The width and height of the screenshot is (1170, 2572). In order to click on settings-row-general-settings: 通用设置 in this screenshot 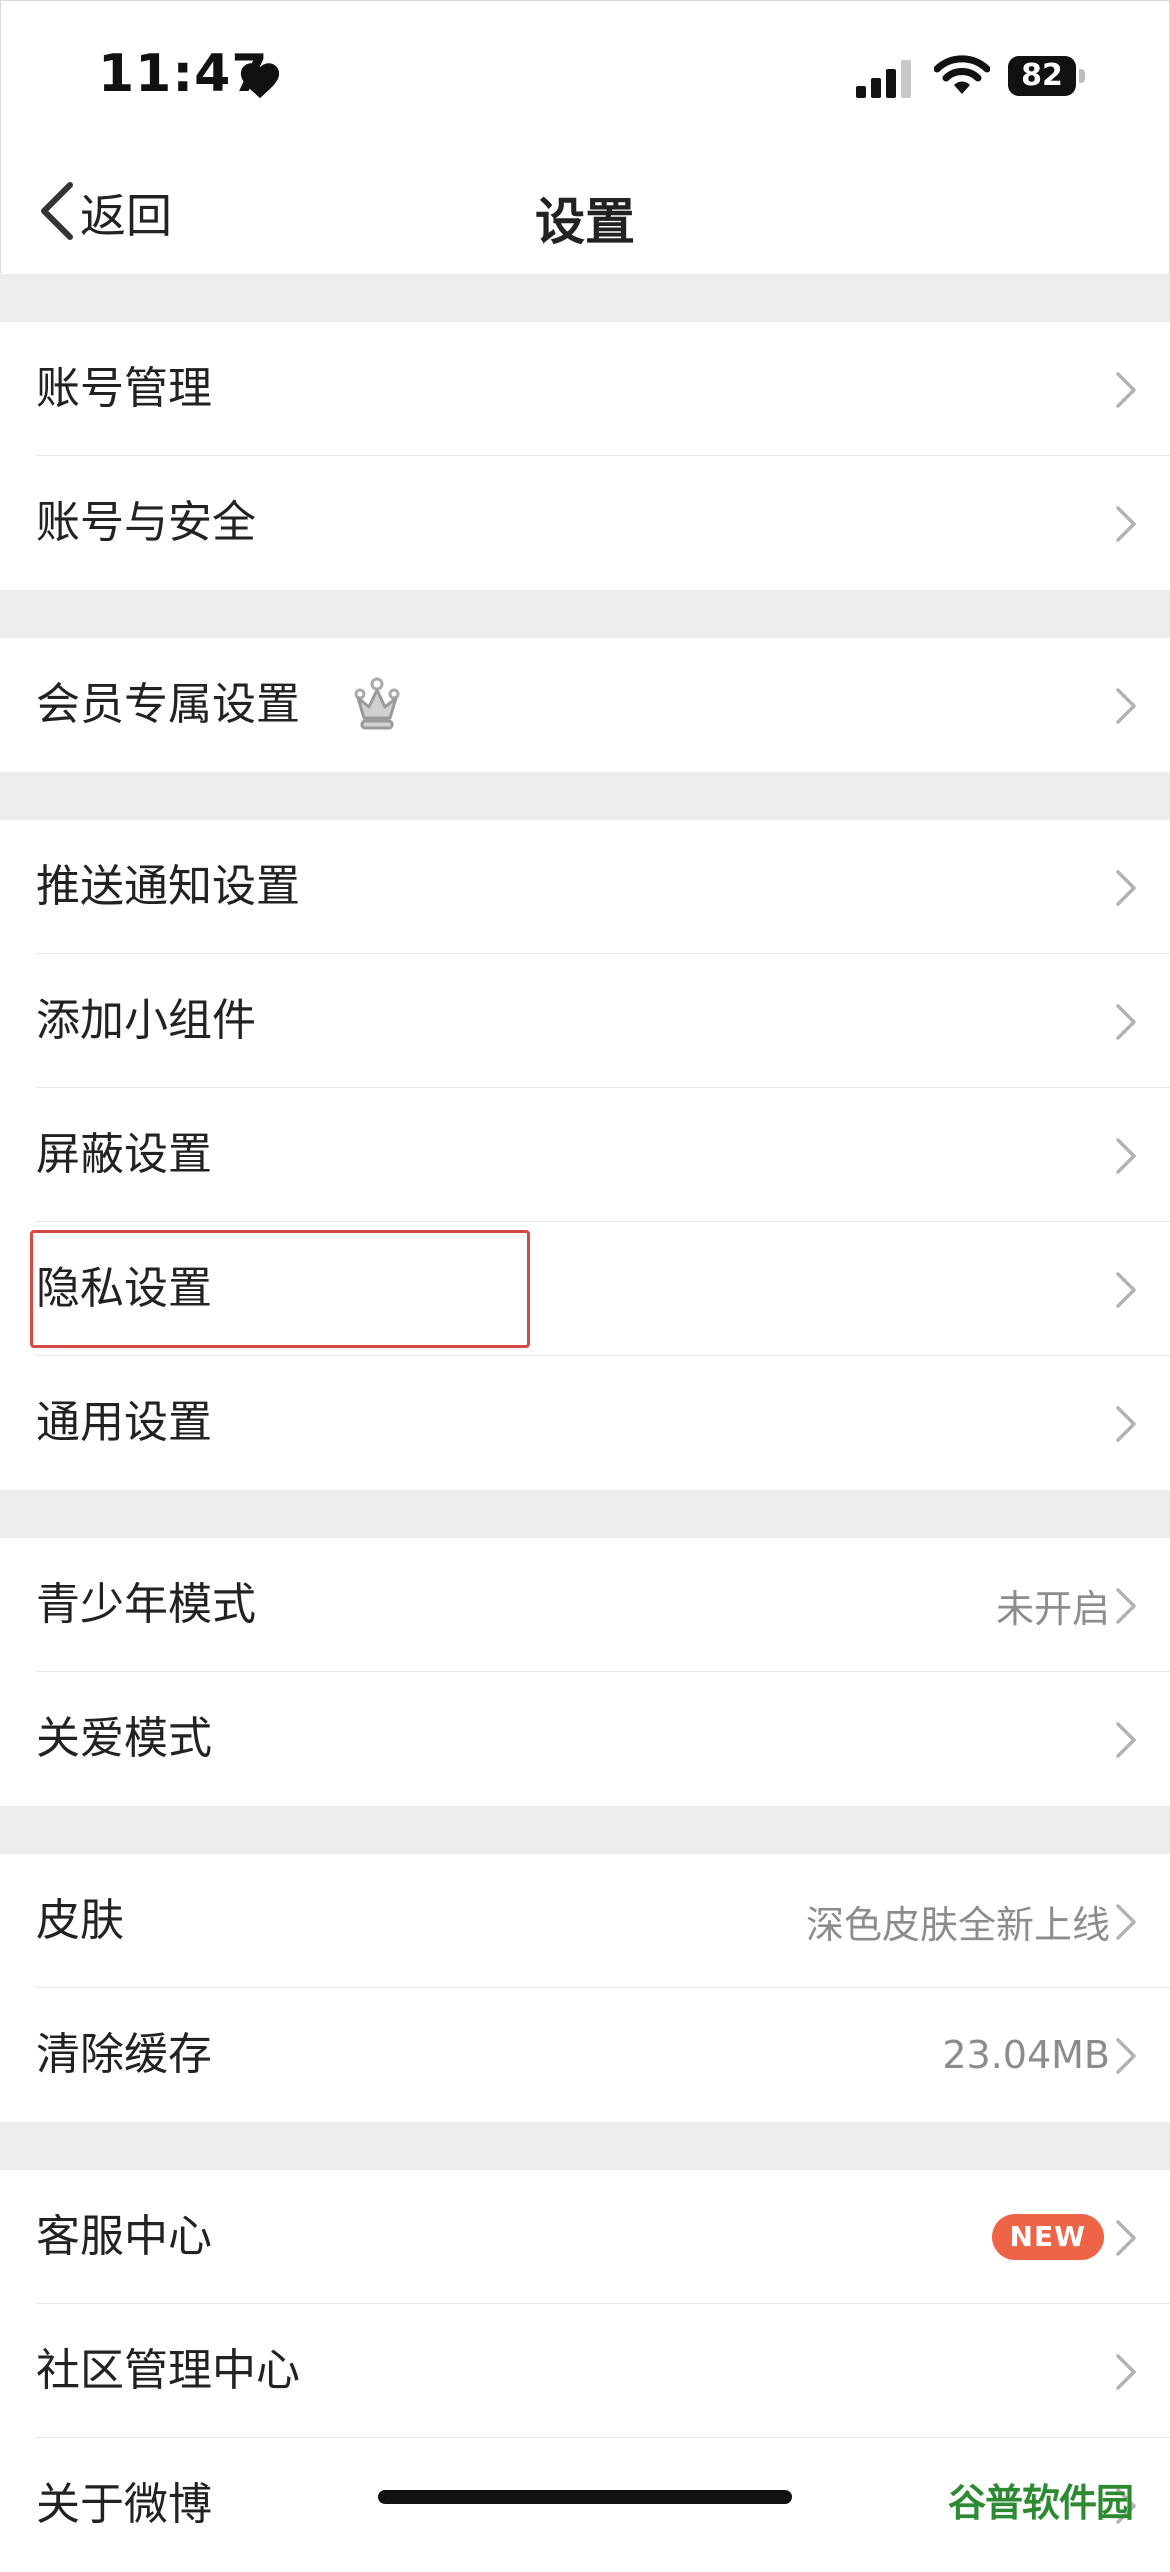, I will do `click(585, 1423)`.